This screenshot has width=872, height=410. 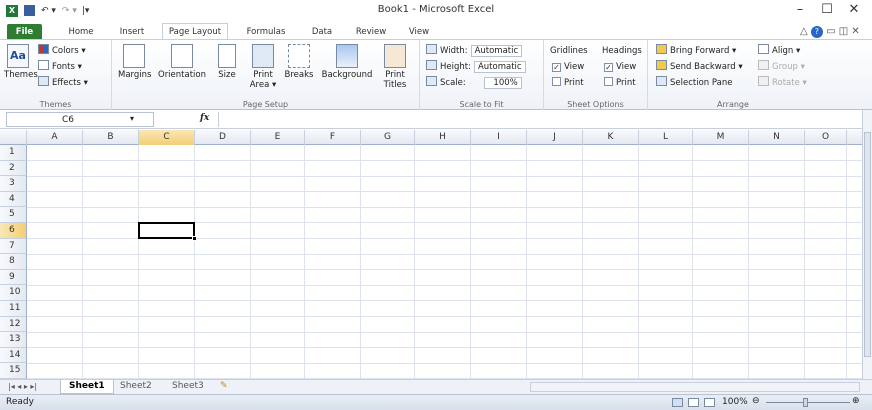 What do you see at coordinates (499, 137) in the screenshot?
I see `column-header-i: I` at bounding box center [499, 137].